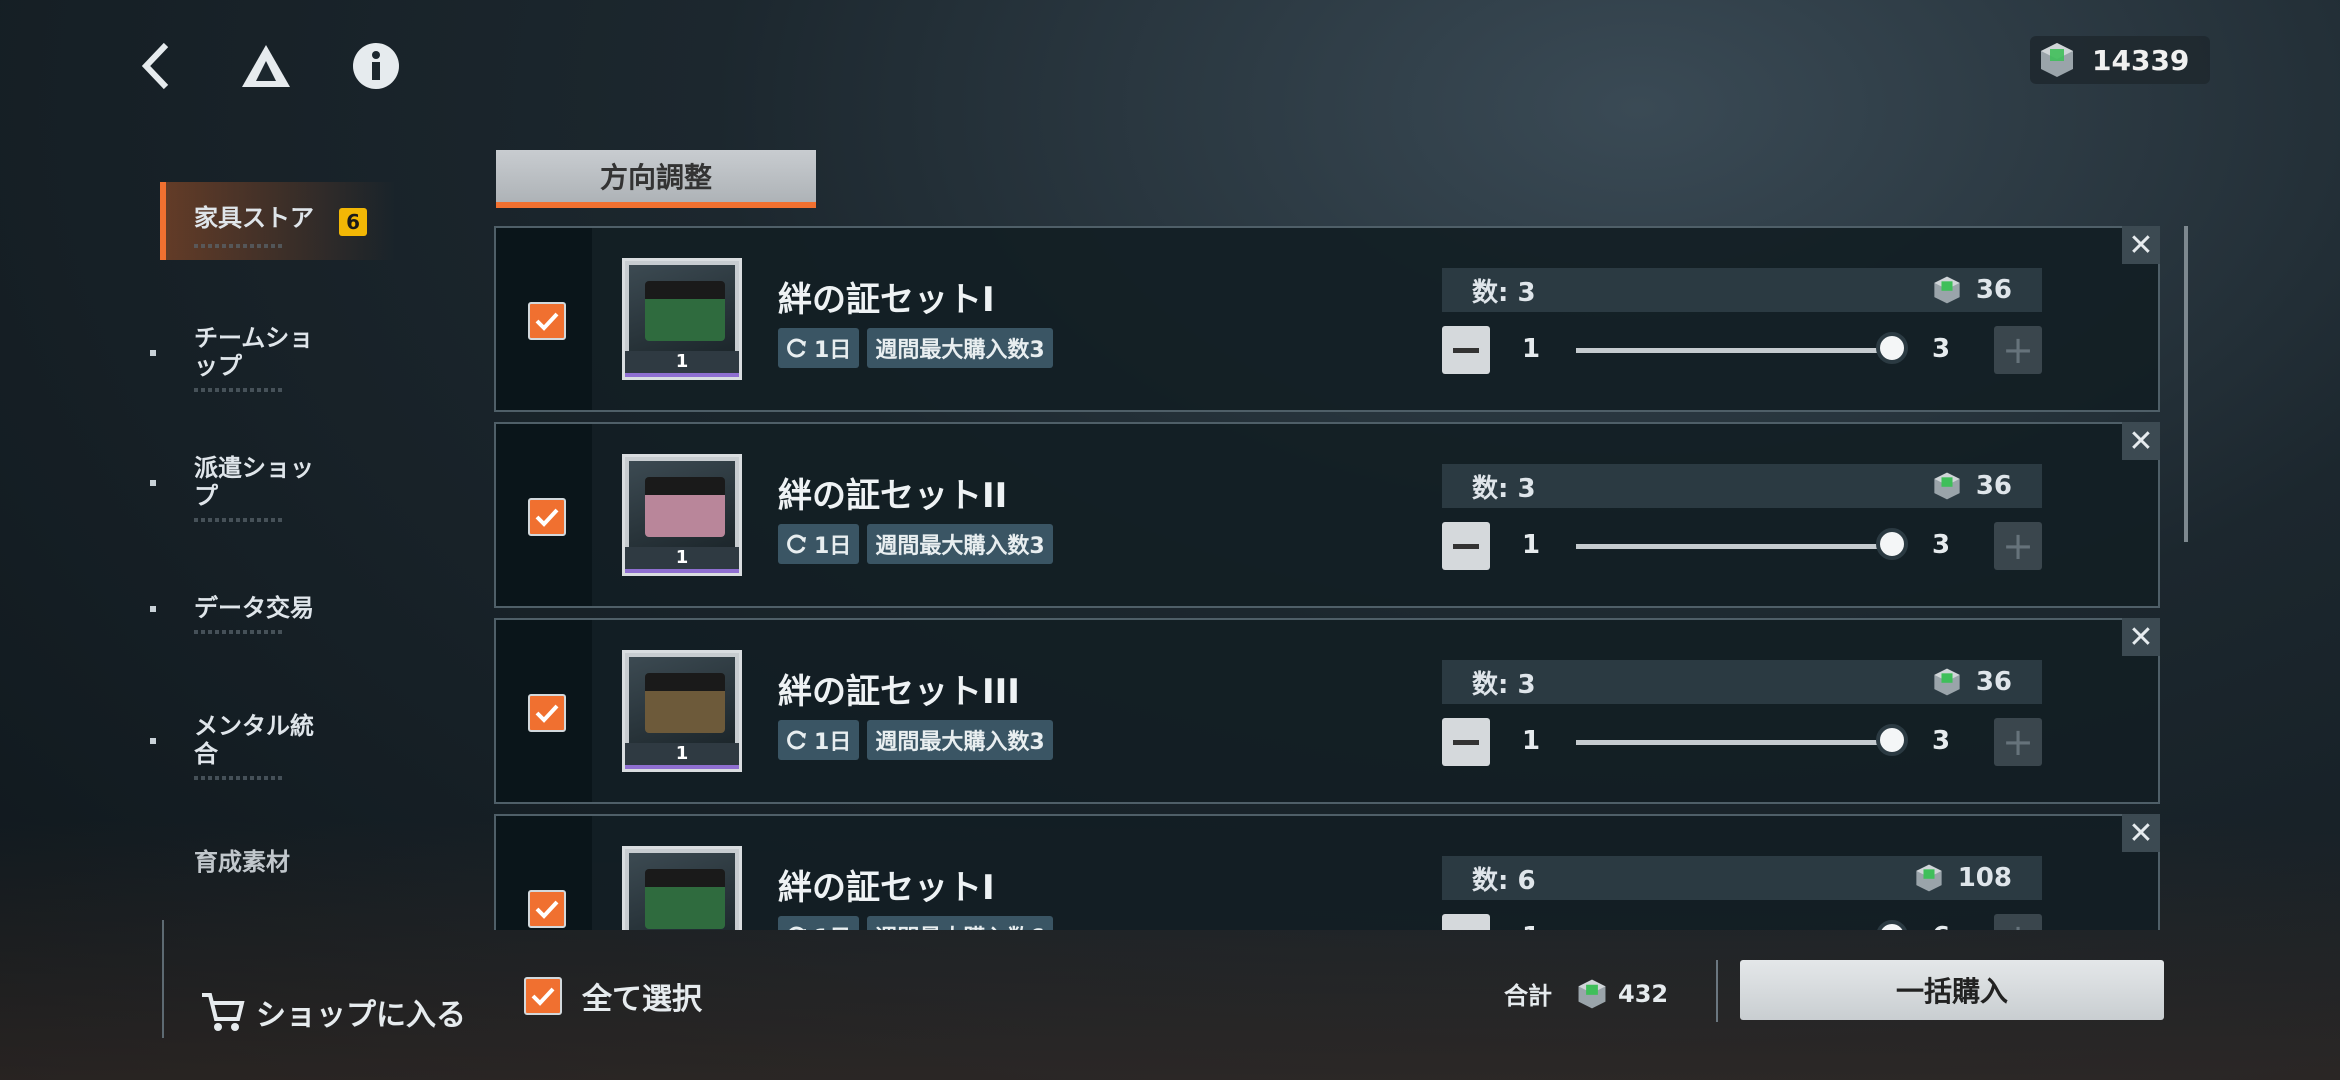 The width and height of the screenshot is (2340, 1080). Describe the element at coordinates (915, 740) in the screenshot. I see `item-tags: 1日 週間最大購入数3` at that location.